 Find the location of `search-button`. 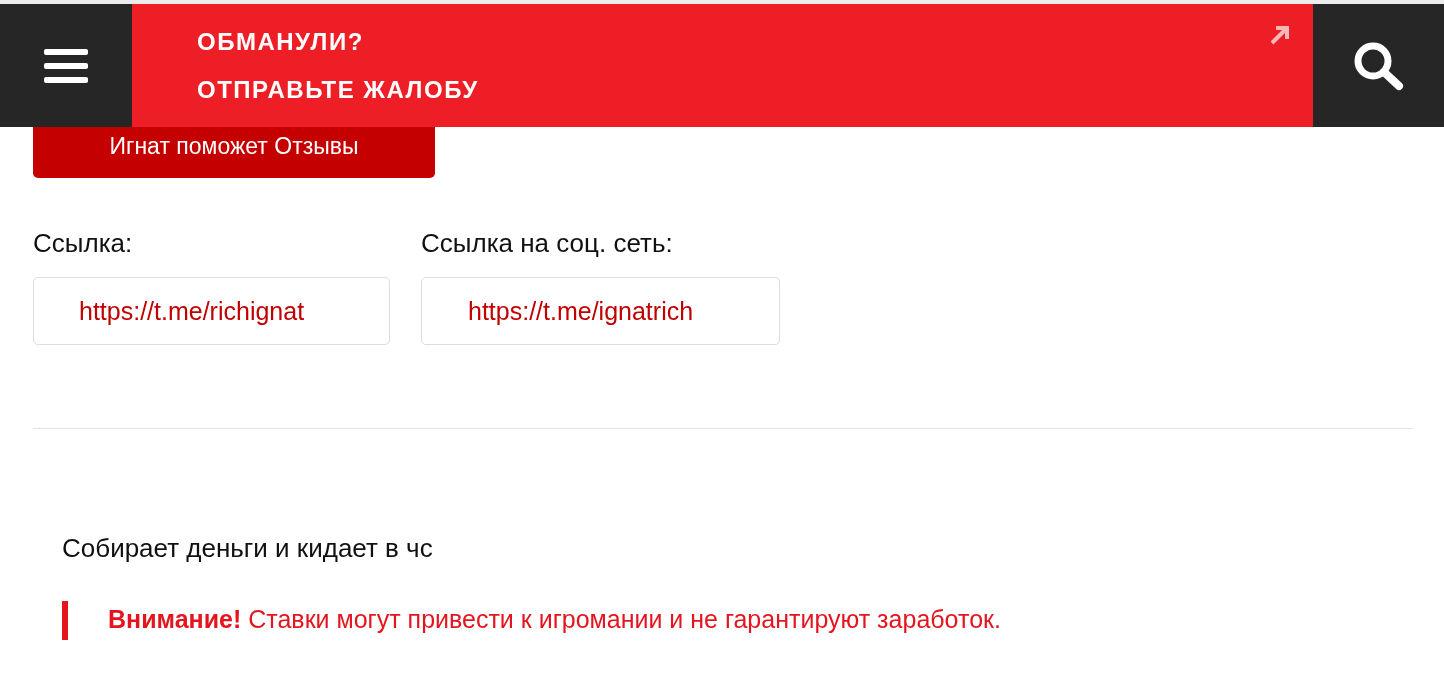

search-button is located at coordinates (1378, 65).